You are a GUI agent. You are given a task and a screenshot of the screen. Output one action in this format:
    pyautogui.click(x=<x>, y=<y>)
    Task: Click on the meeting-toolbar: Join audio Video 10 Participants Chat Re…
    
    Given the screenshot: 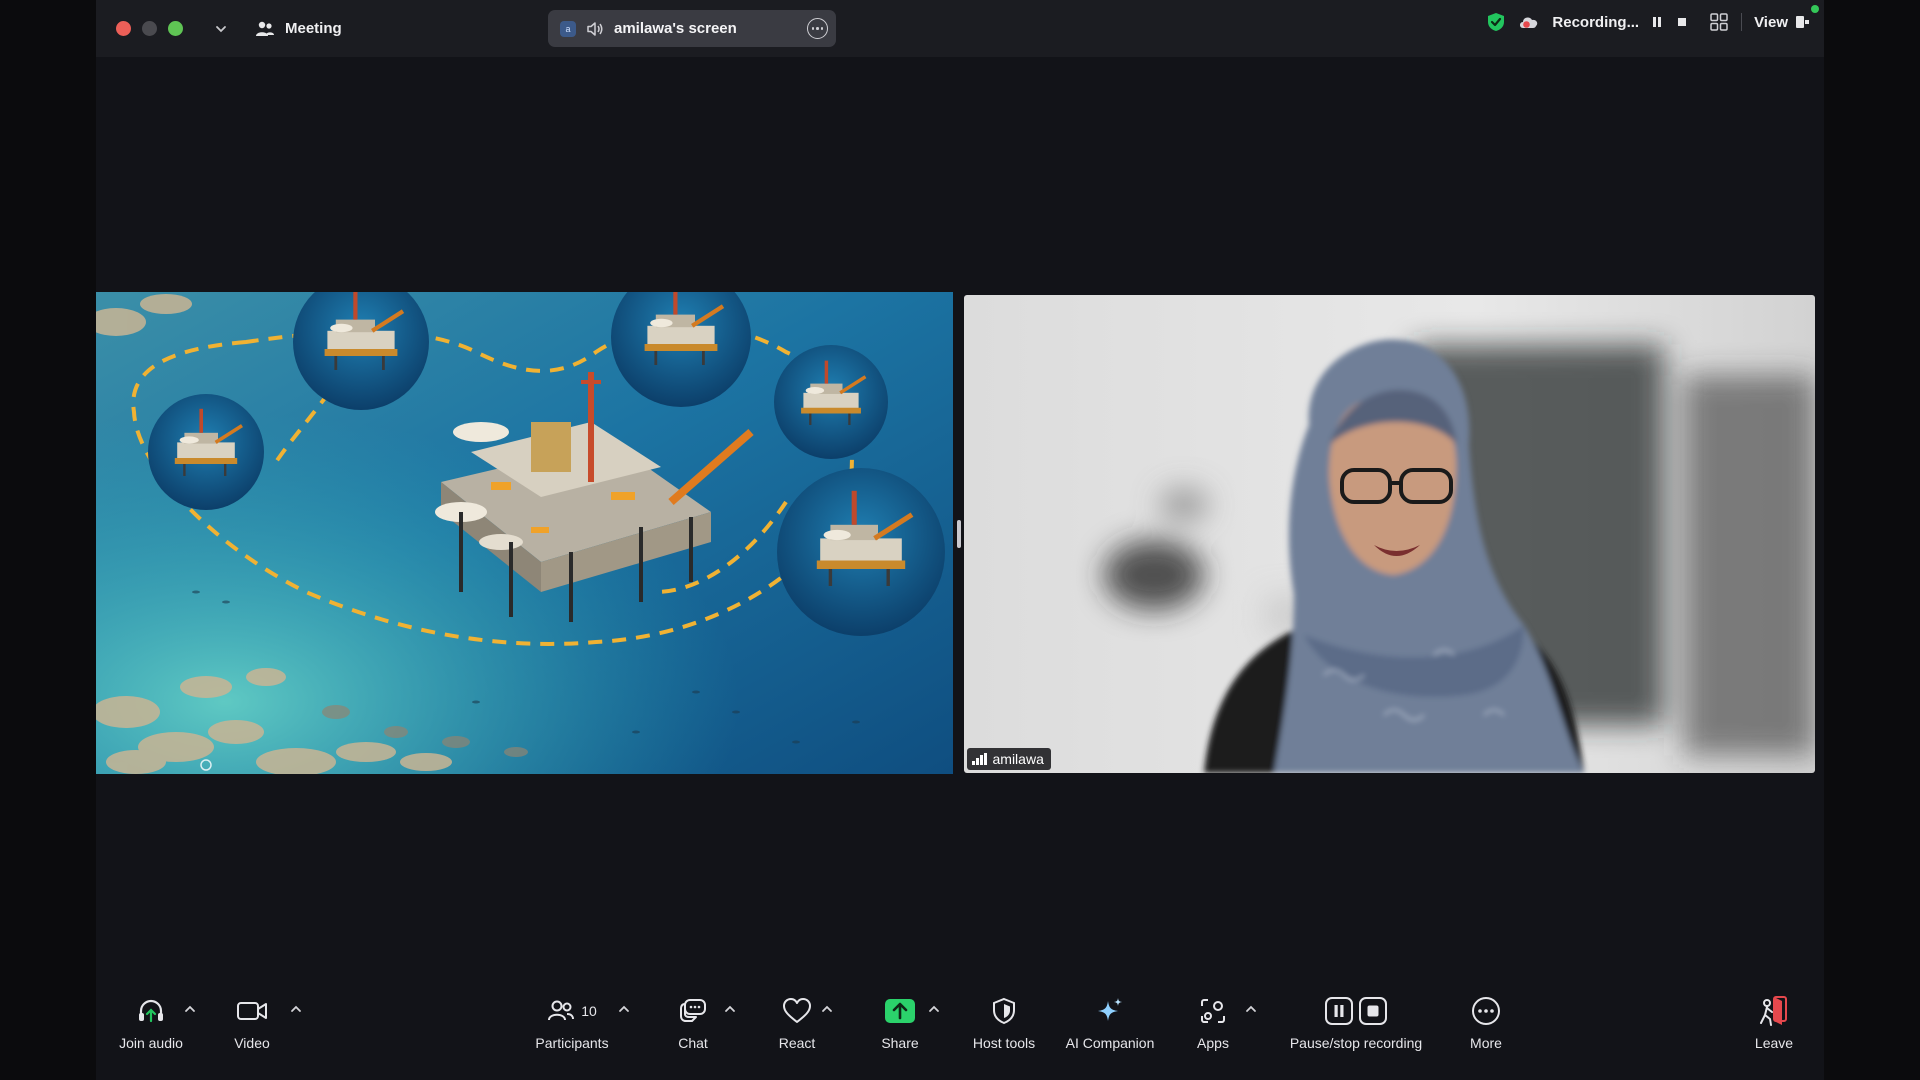 What is the action you would take?
    pyautogui.click(x=960, y=1035)
    